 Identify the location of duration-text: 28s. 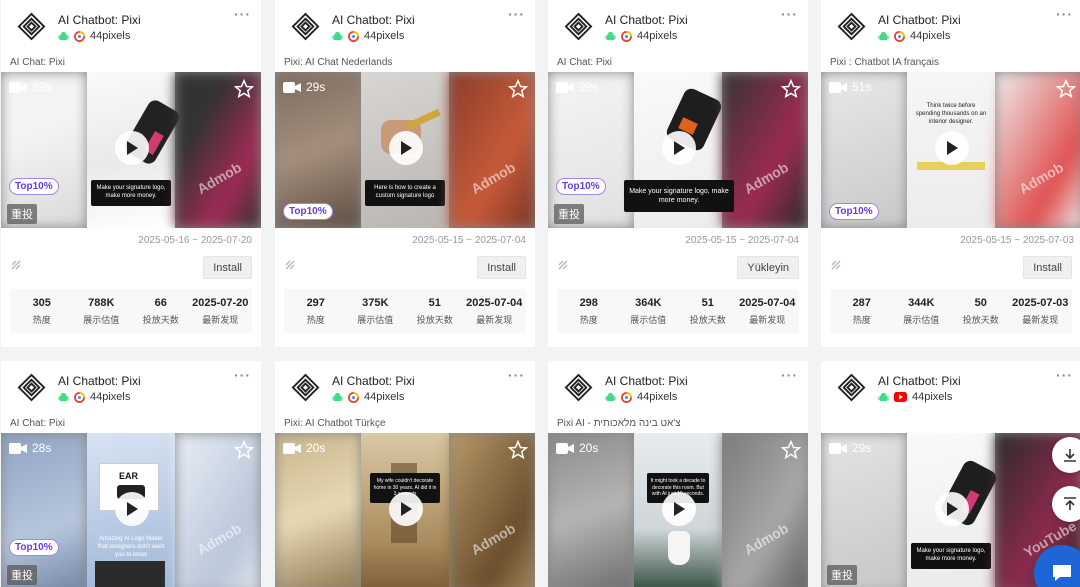
(42, 448).